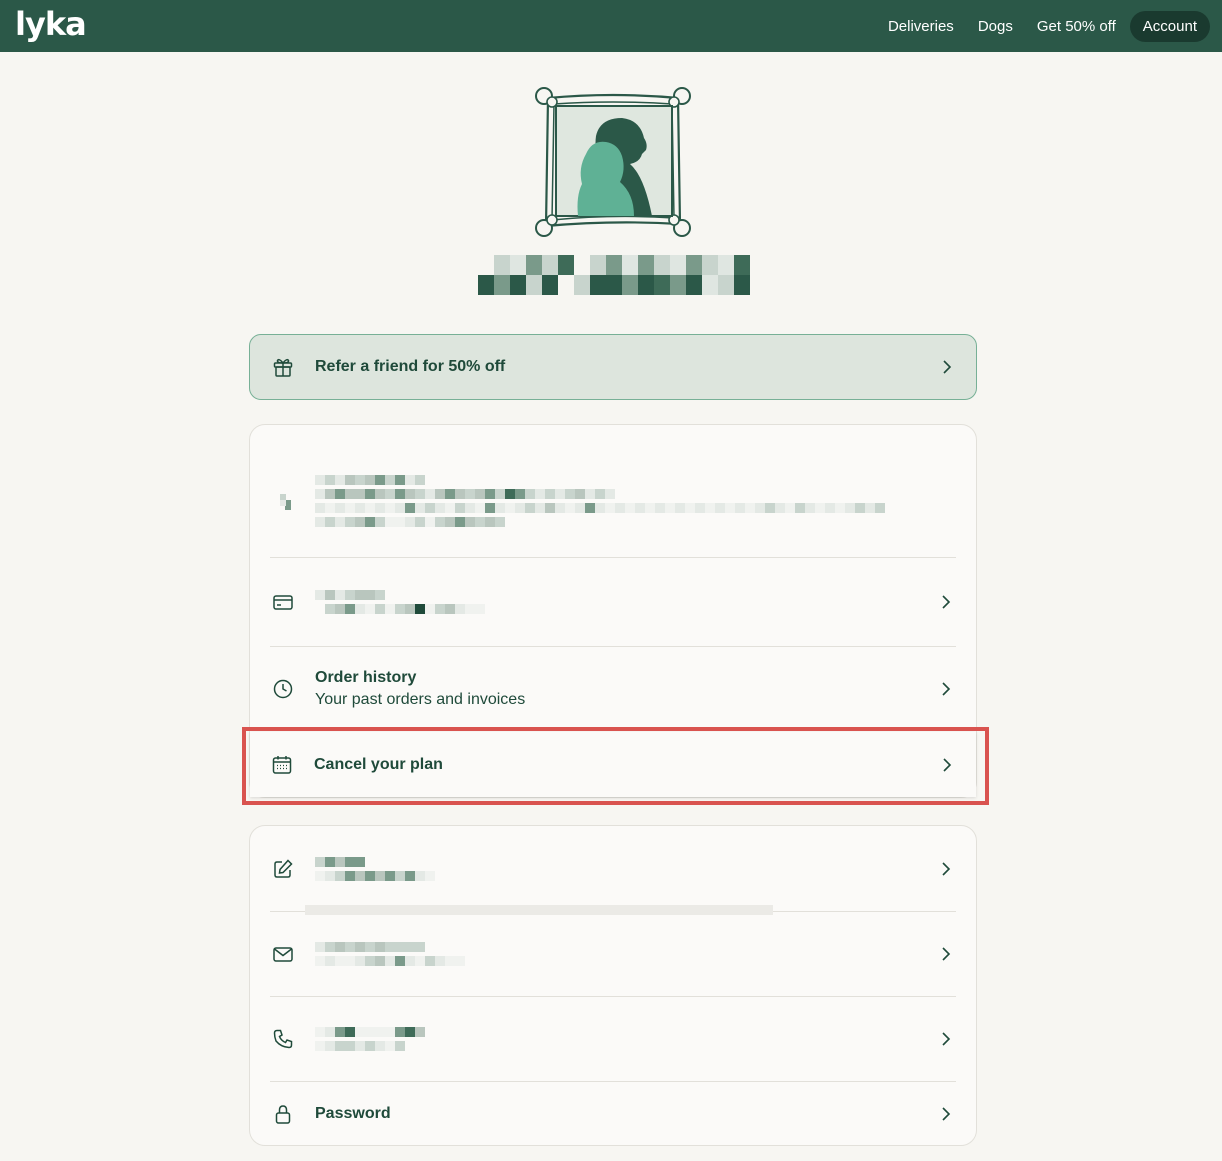 This screenshot has width=1222, height=1161. Describe the element at coordinates (921, 26) in the screenshot. I see `nav-deliveries: Deliveries` at that location.